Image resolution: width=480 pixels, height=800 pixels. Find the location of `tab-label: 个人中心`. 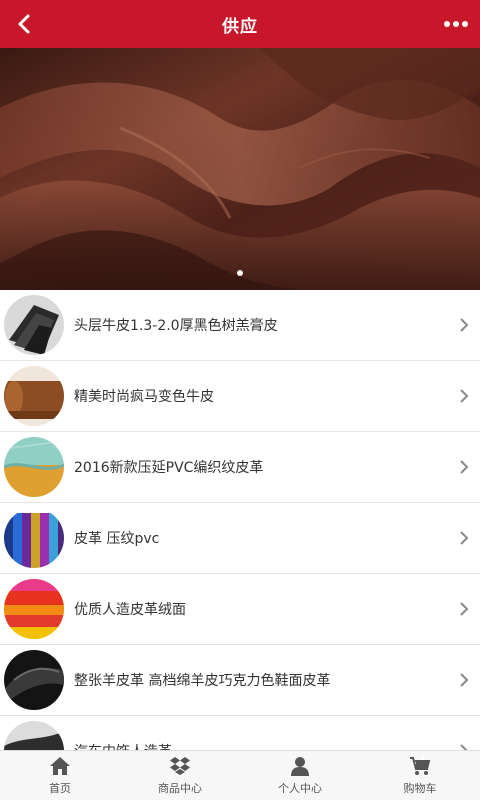

tab-label: 个人中心 is located at coordinates (300, 788).